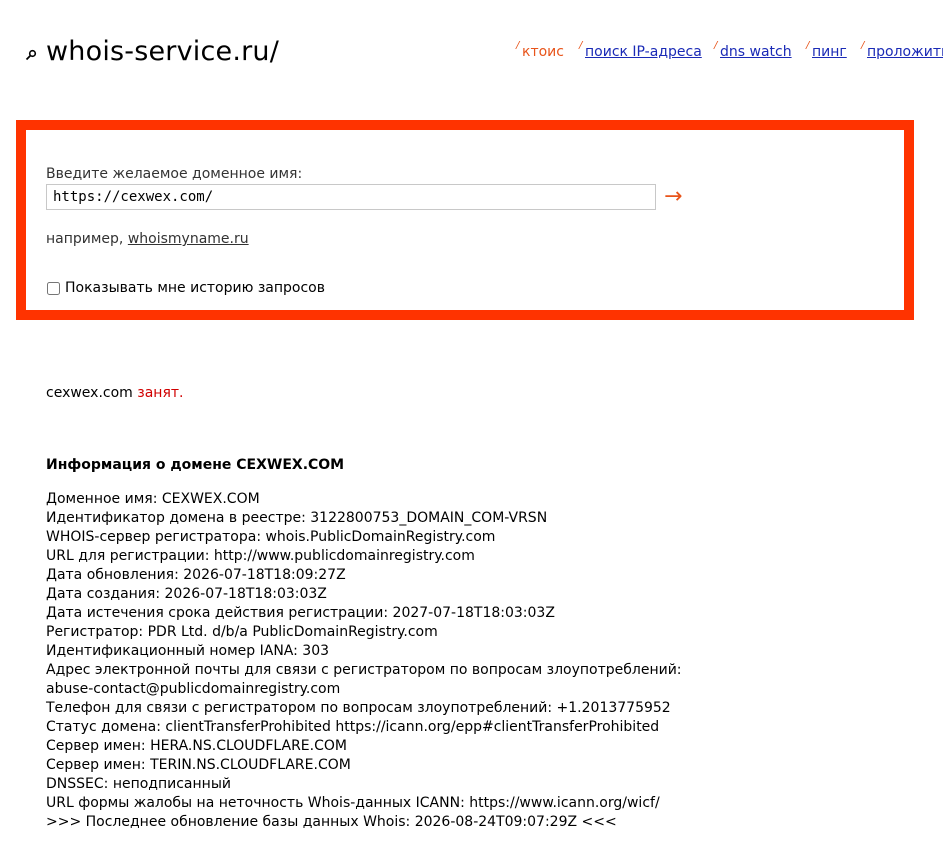  I want to click on info-line: DNSSEC: неподписанный, so click(138, 784).